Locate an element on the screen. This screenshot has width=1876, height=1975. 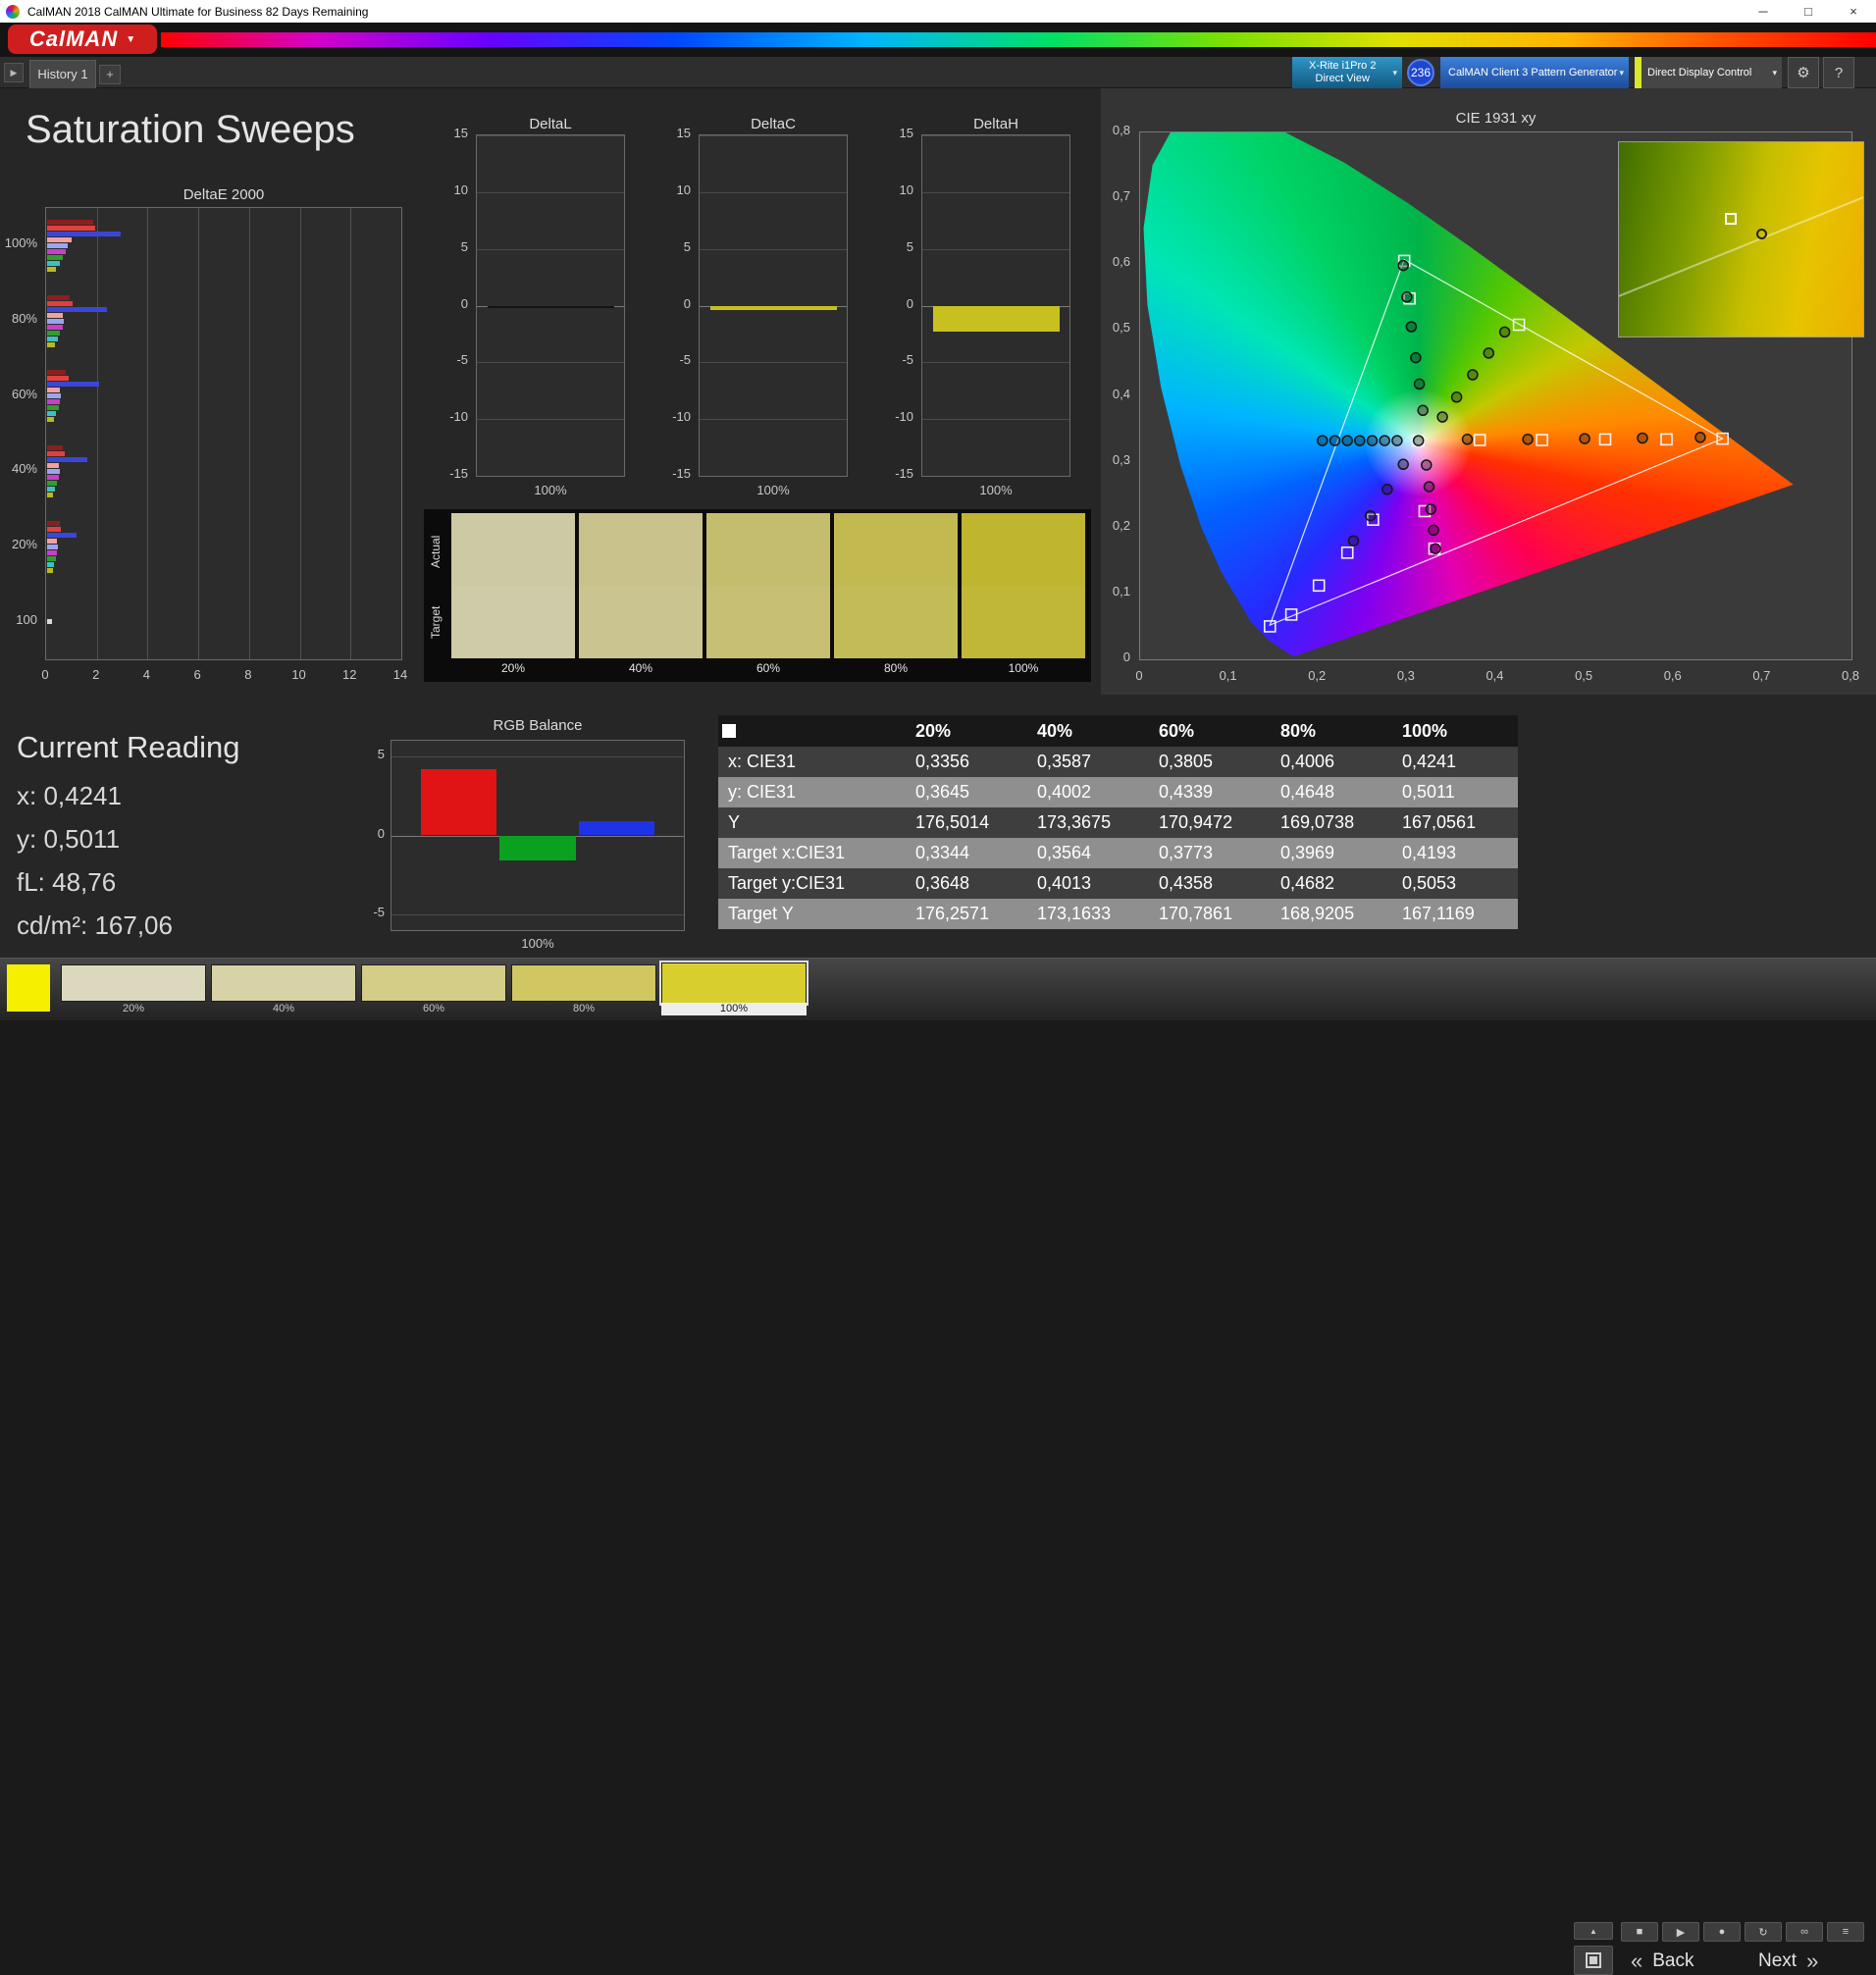
deltae-y-label: 60% is located at coordinates (24, 393).